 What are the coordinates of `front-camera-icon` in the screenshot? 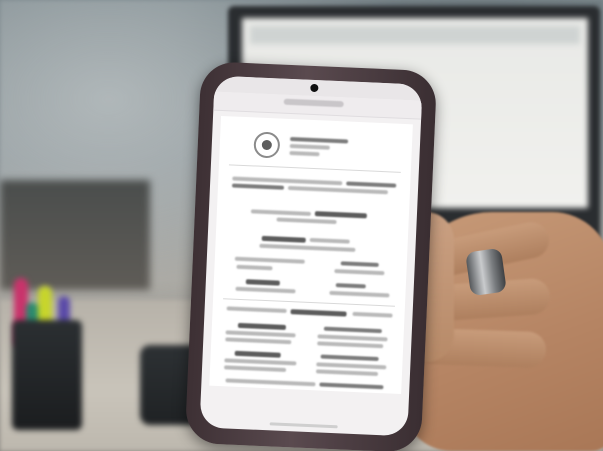 It's located at (314, 88).